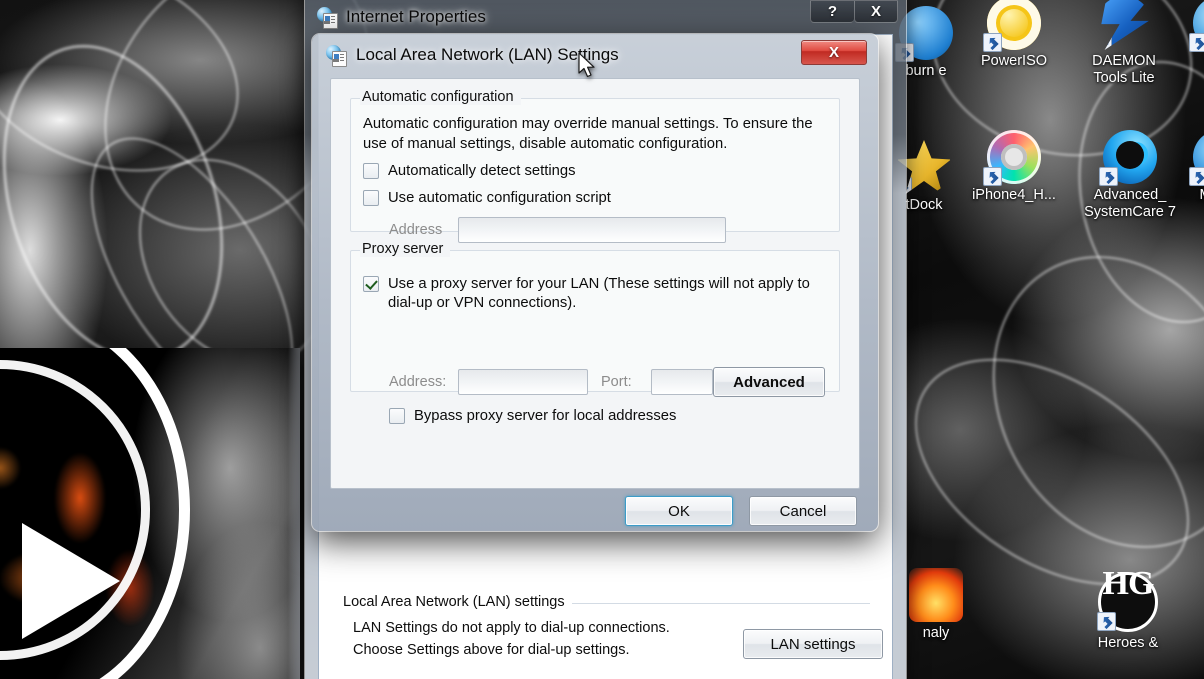 Image resolution: width=1204 pixels, height=679 pixels. What do you see at coordinates (397, 416) in the screenshot?
I see `bypass-proxy-checkbox` at bounding box center [397, 416].